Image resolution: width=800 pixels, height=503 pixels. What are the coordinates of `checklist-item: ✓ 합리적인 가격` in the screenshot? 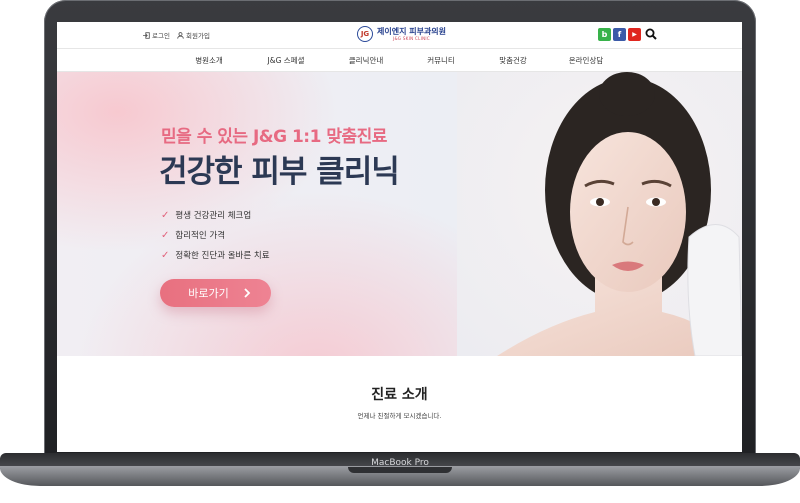 It's located at (193, 235).